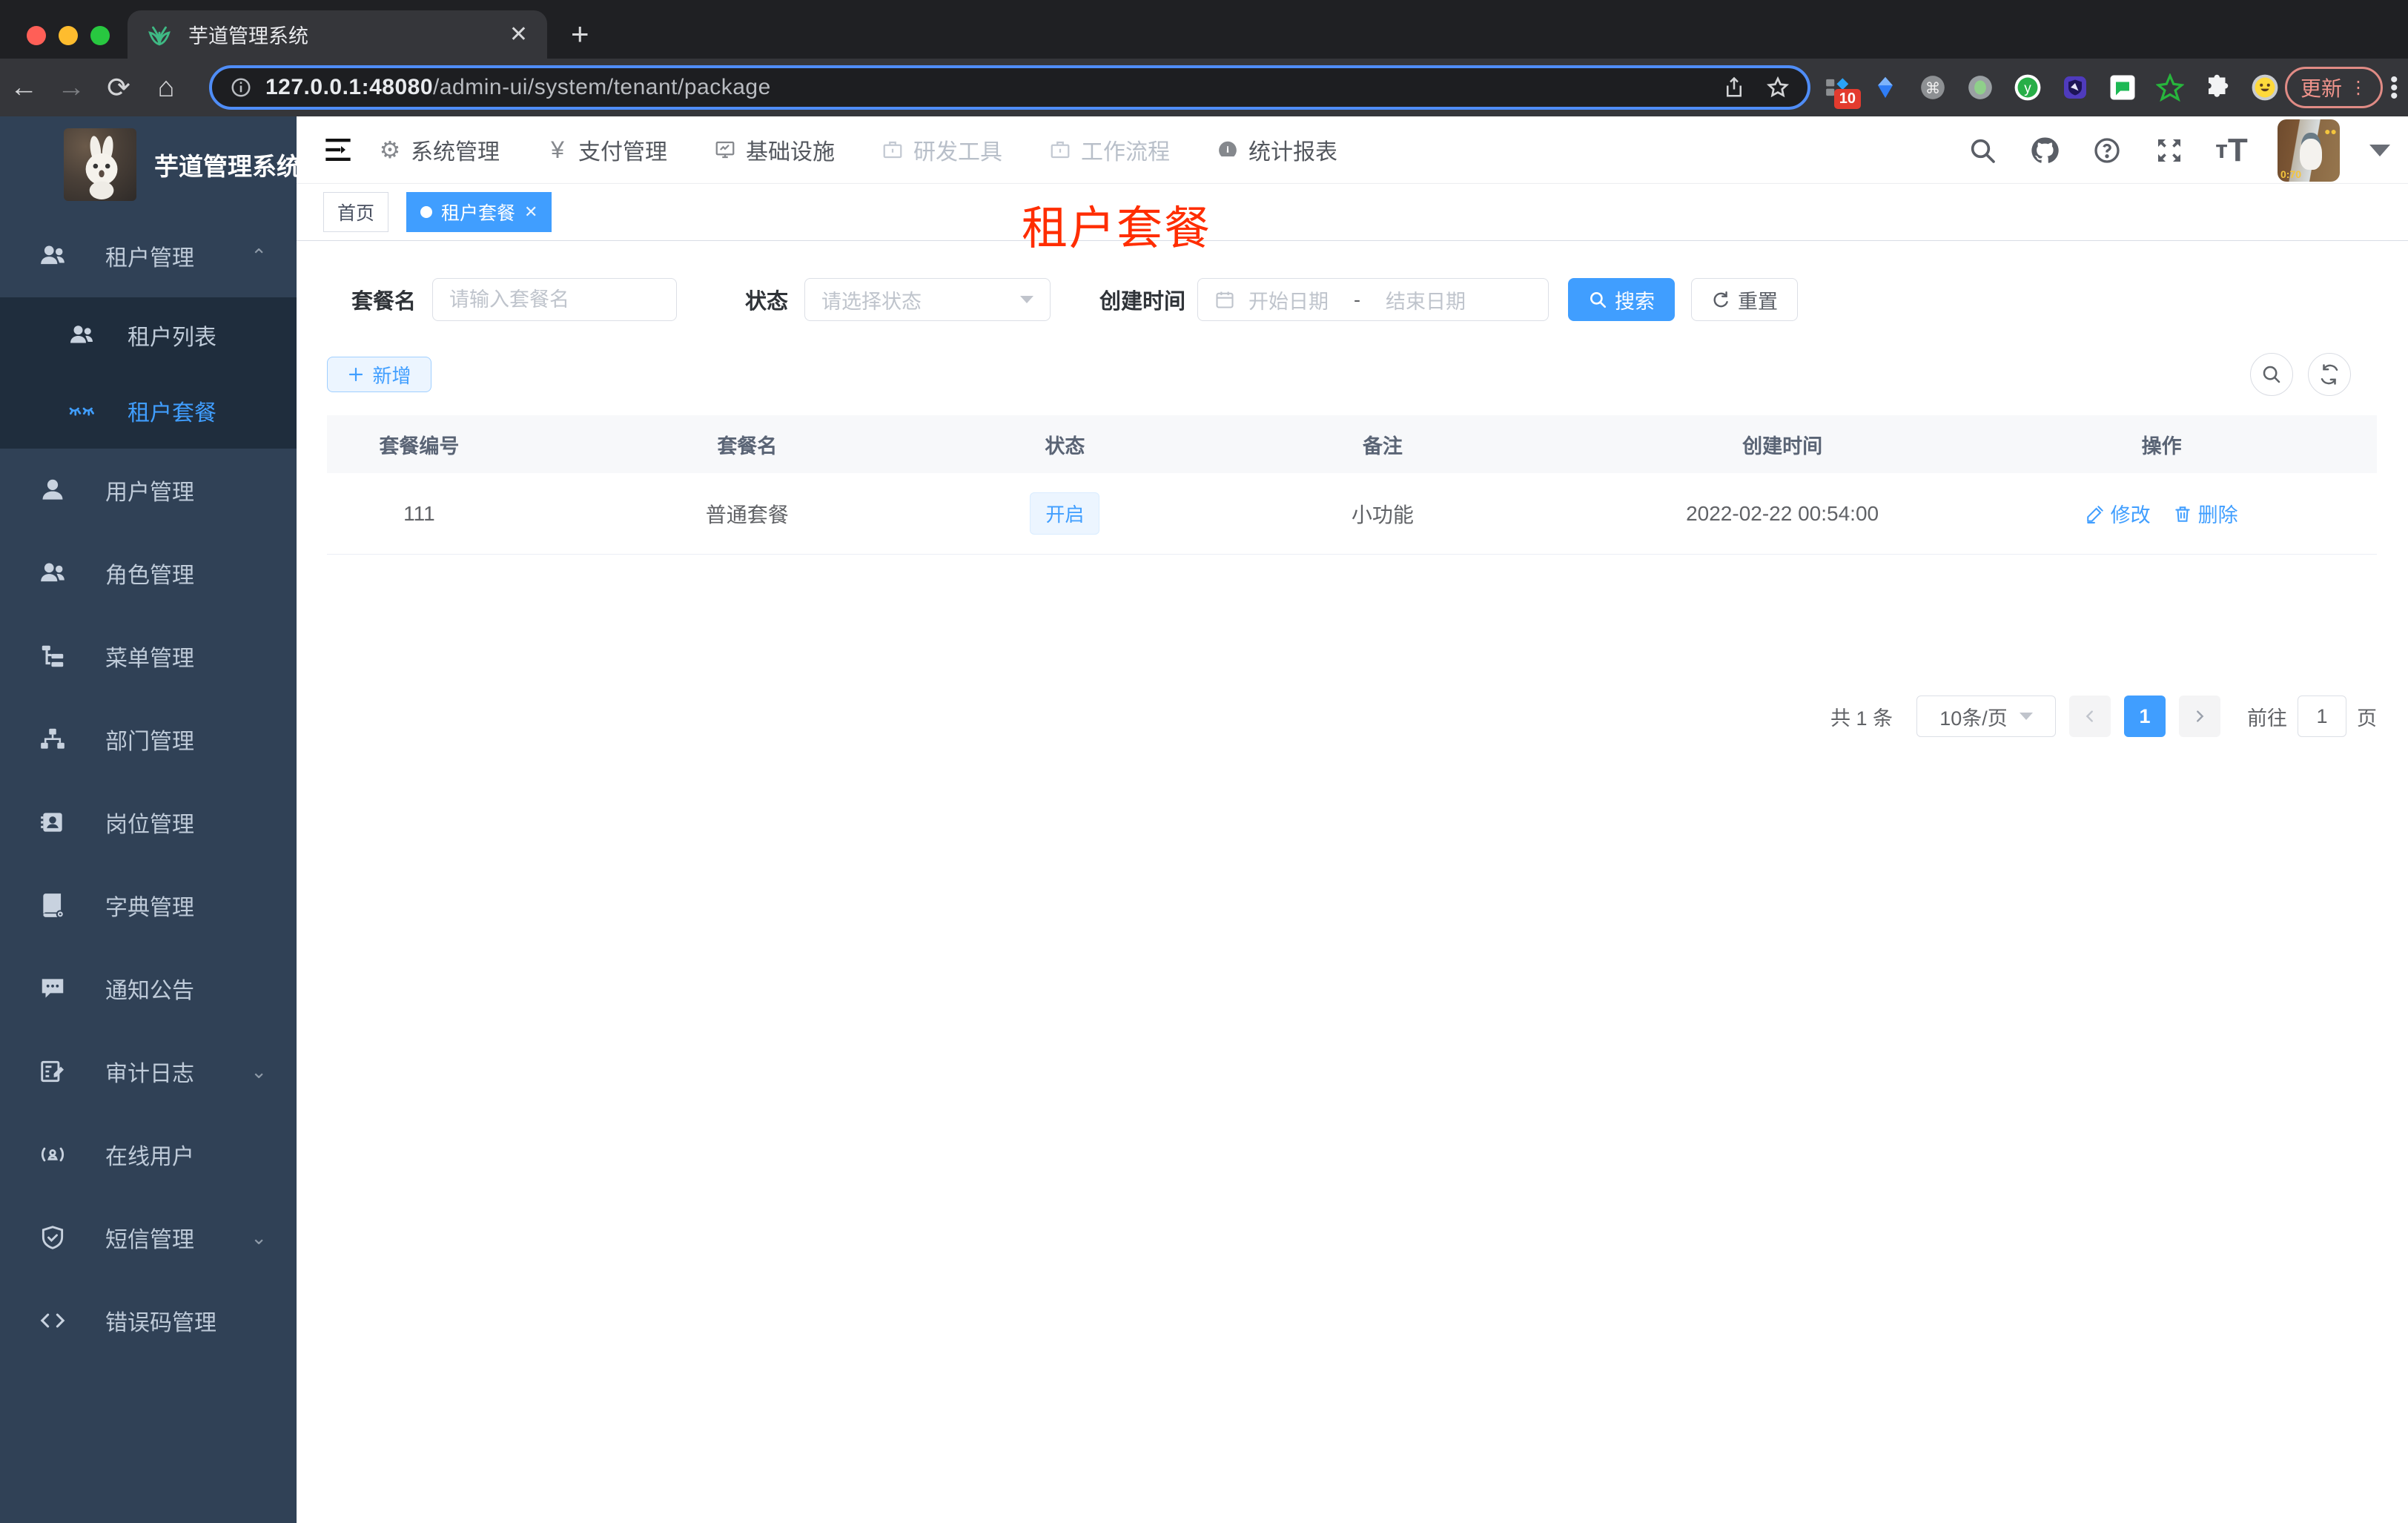  What do you see at coordinates (2145, 716) in the screenshot?
I see `current-page-button: 1` at bounding box center [2145, 716].